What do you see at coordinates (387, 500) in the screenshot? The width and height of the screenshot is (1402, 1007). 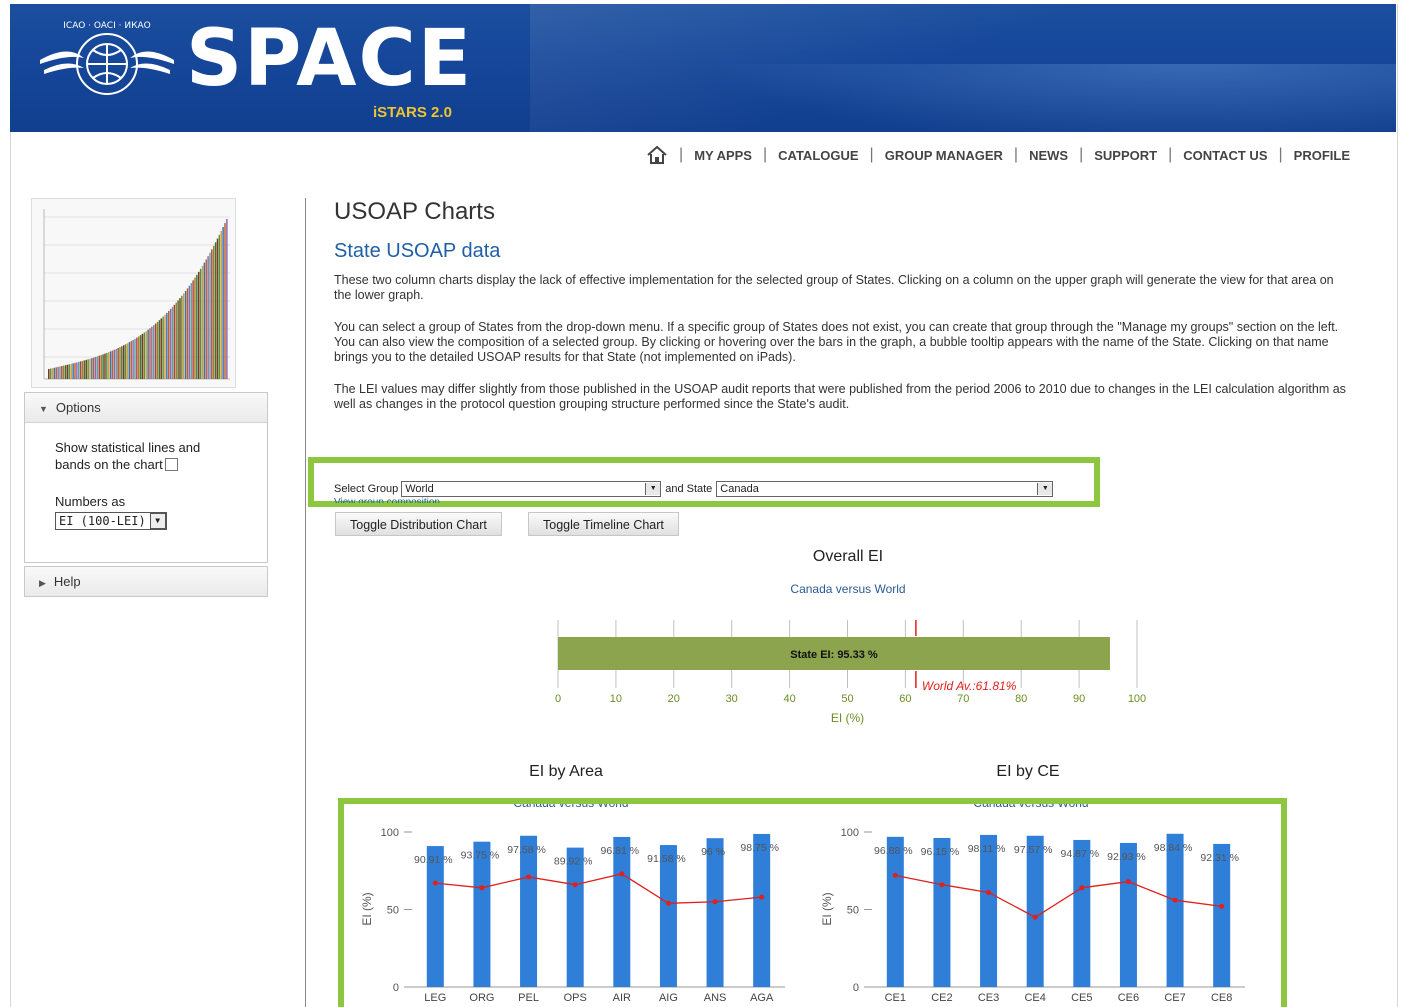 I see `view-group-composition-link: View group composition` at bounding box center [387, 500].